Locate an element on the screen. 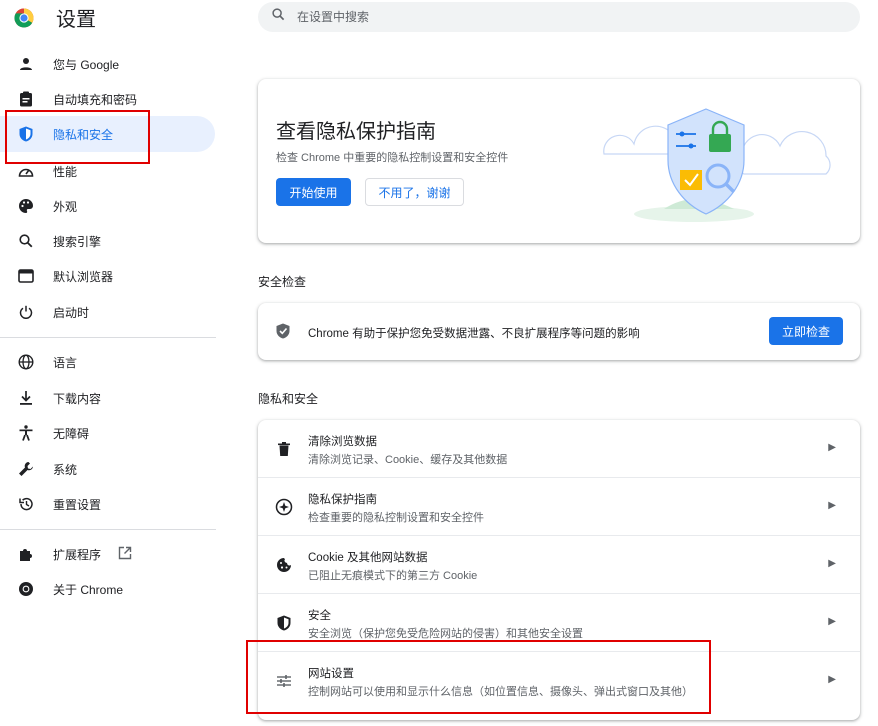  row-subtitle: 安全浏览（保护您免受危险网站的侵害）和其他安全设置 is located at coordinates (445, 634).